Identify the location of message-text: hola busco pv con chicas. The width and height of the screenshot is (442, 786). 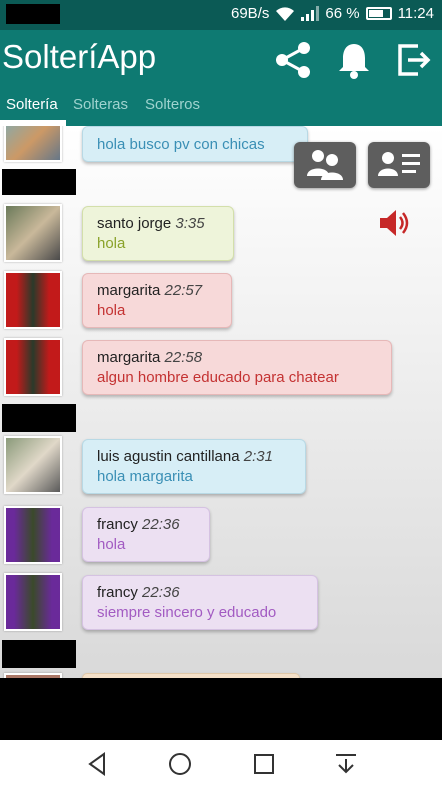
(181, 144).